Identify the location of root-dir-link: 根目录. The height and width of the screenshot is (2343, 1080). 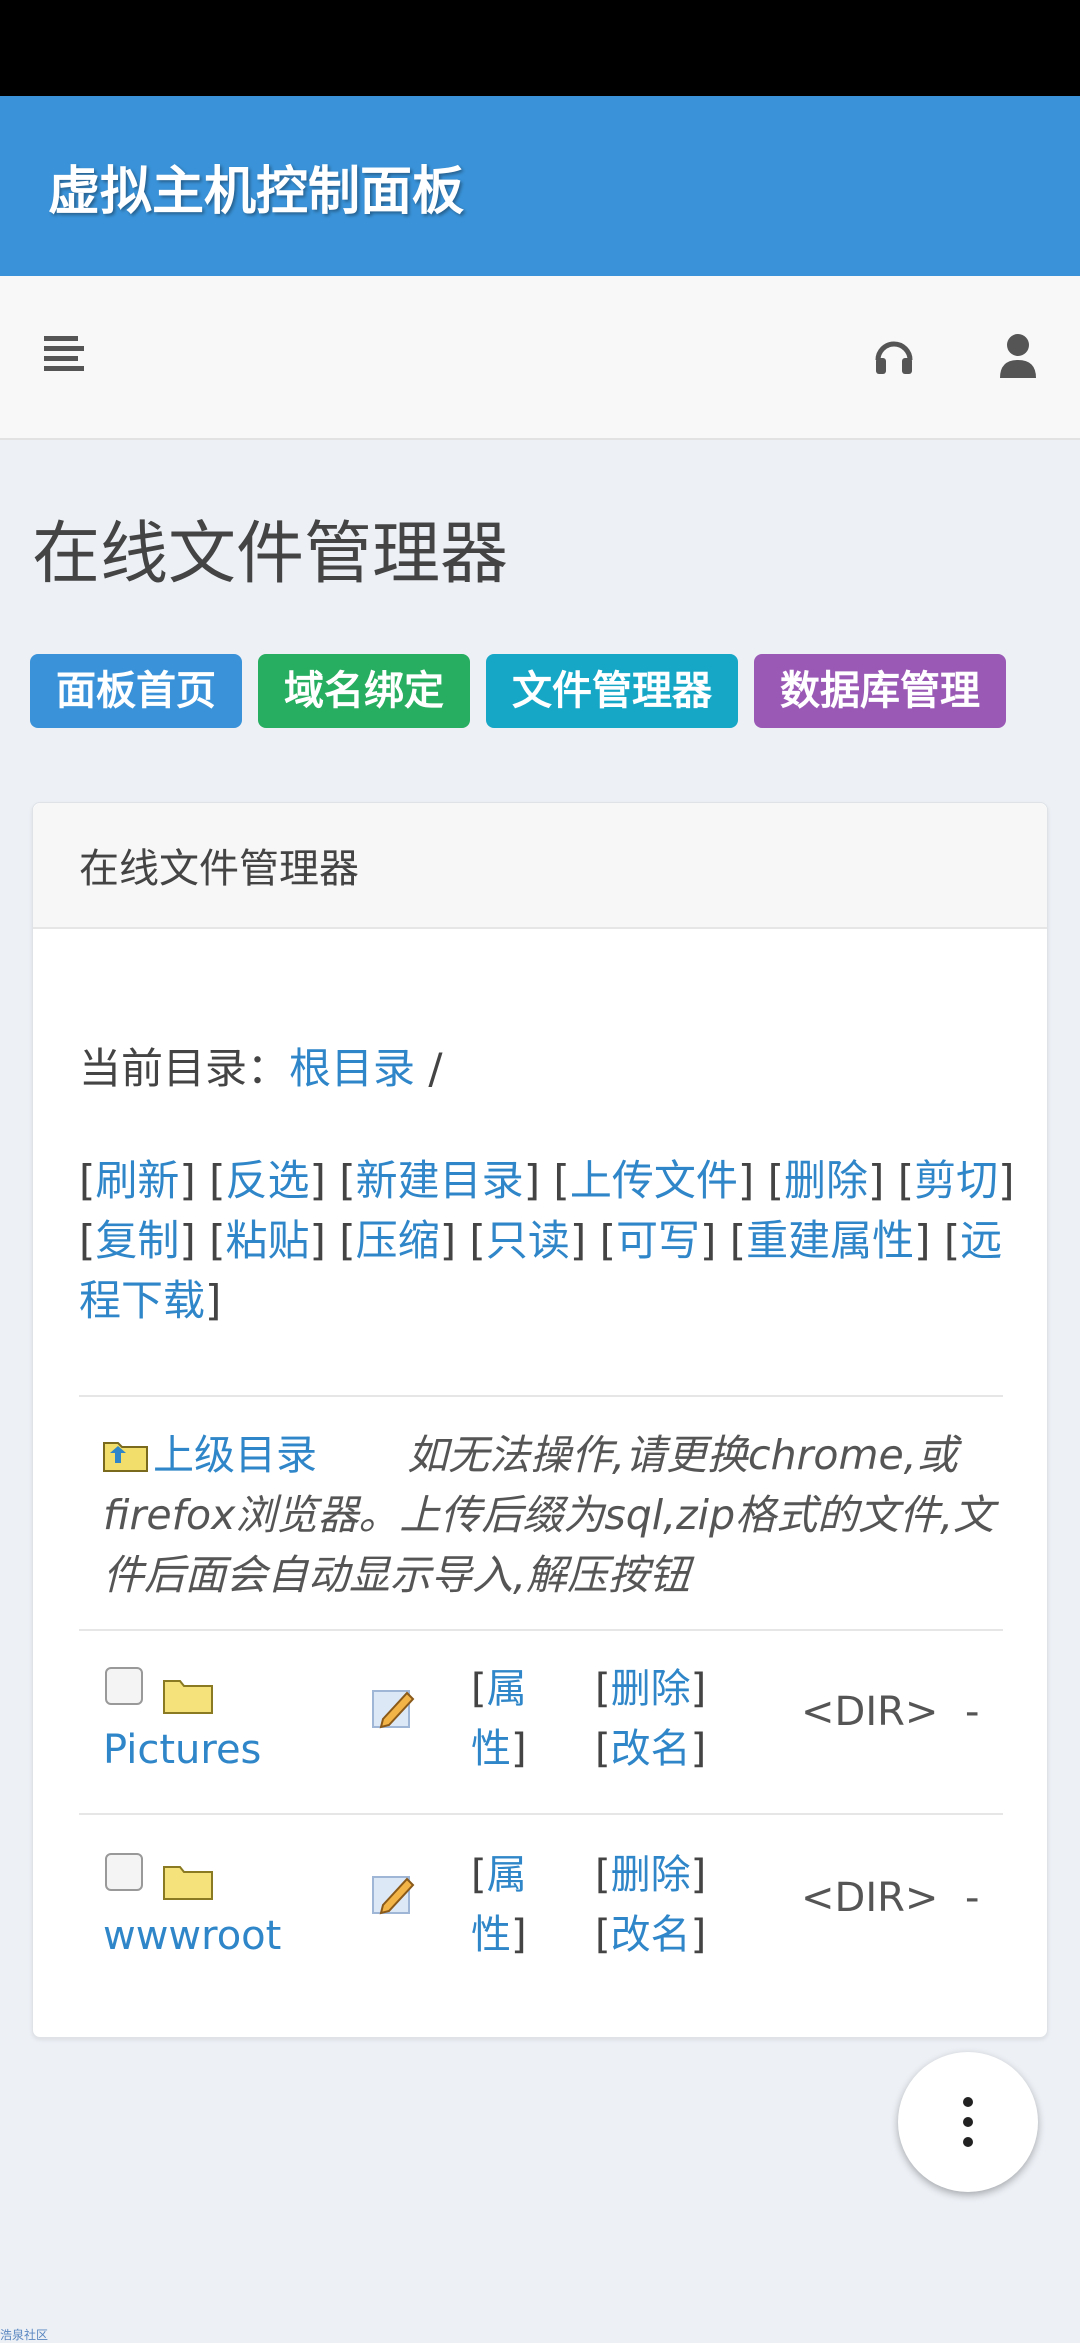
(352, 1068).